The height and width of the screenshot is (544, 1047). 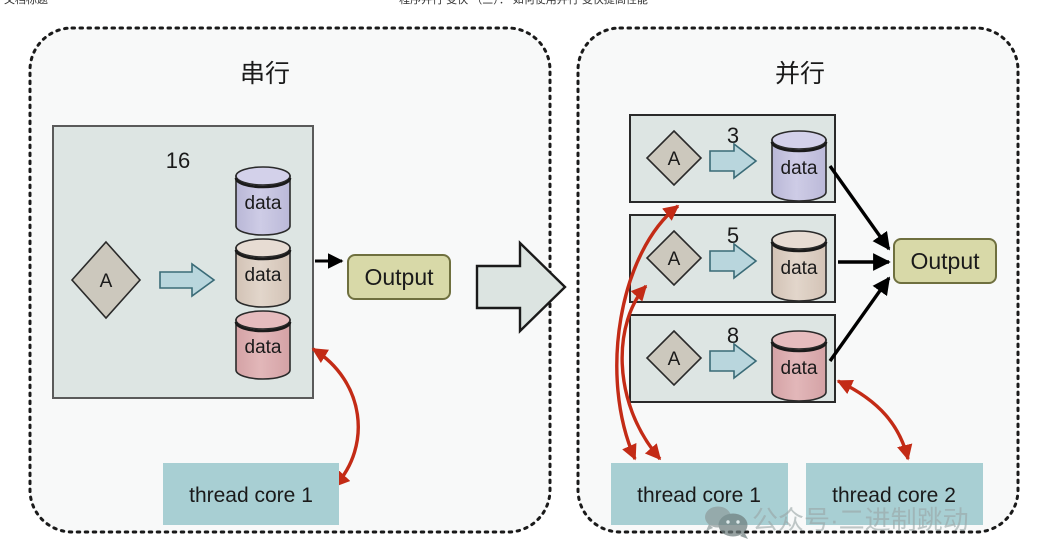 I want to click on watermark-text: 公众号·二进制跳动, so click(x=860, y=520).